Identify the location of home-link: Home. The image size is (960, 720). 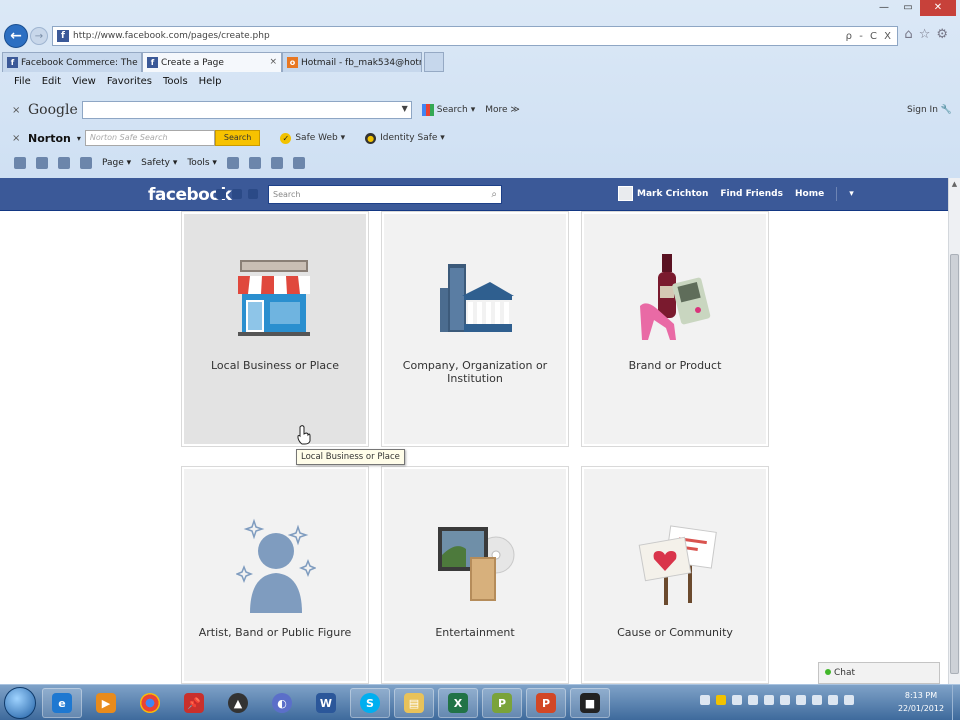
(809, 194).